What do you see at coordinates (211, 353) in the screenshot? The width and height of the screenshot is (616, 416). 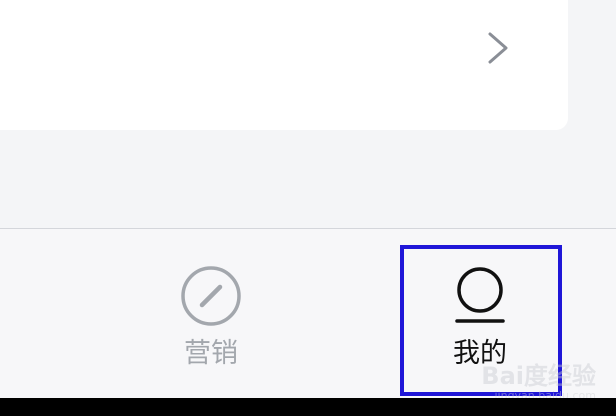 I see `tab-label-marketing: 营销` at bounding box center [211, 353].